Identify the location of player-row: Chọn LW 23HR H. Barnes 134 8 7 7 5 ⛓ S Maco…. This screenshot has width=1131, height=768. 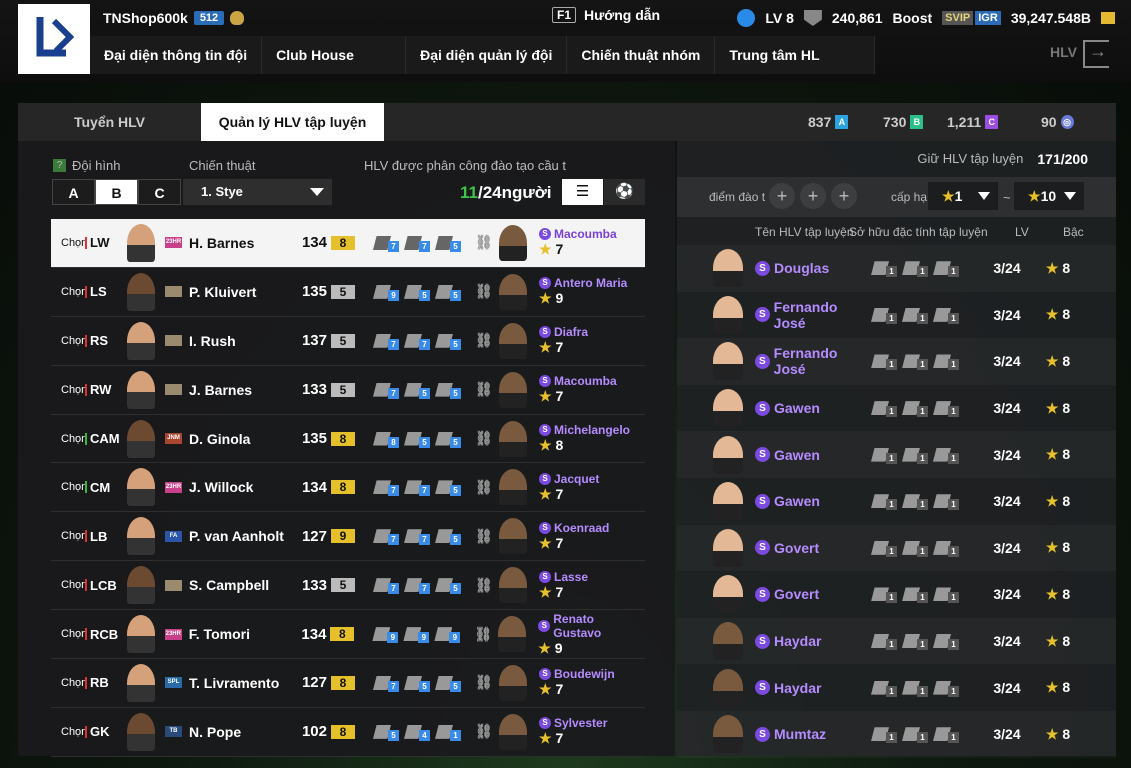
(348, 243).